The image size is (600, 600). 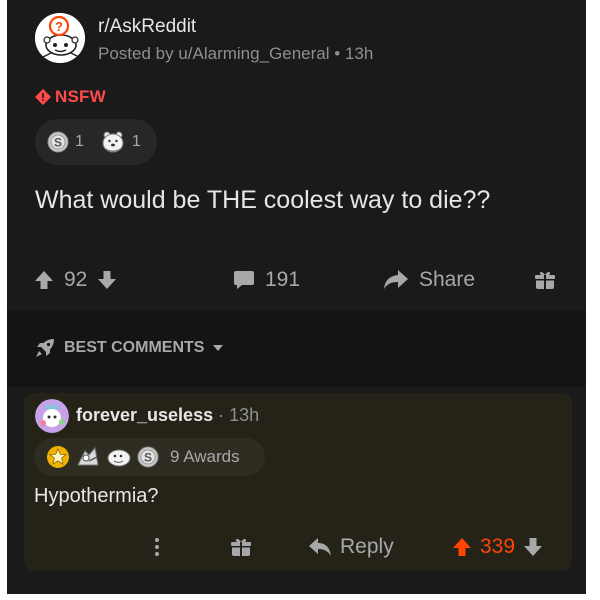 What do you see at coordinates (236, 53) in the screenshot?
I see `post-meta: Posted by u/Alarming_General • 13h` at bounding box center [236, 53].